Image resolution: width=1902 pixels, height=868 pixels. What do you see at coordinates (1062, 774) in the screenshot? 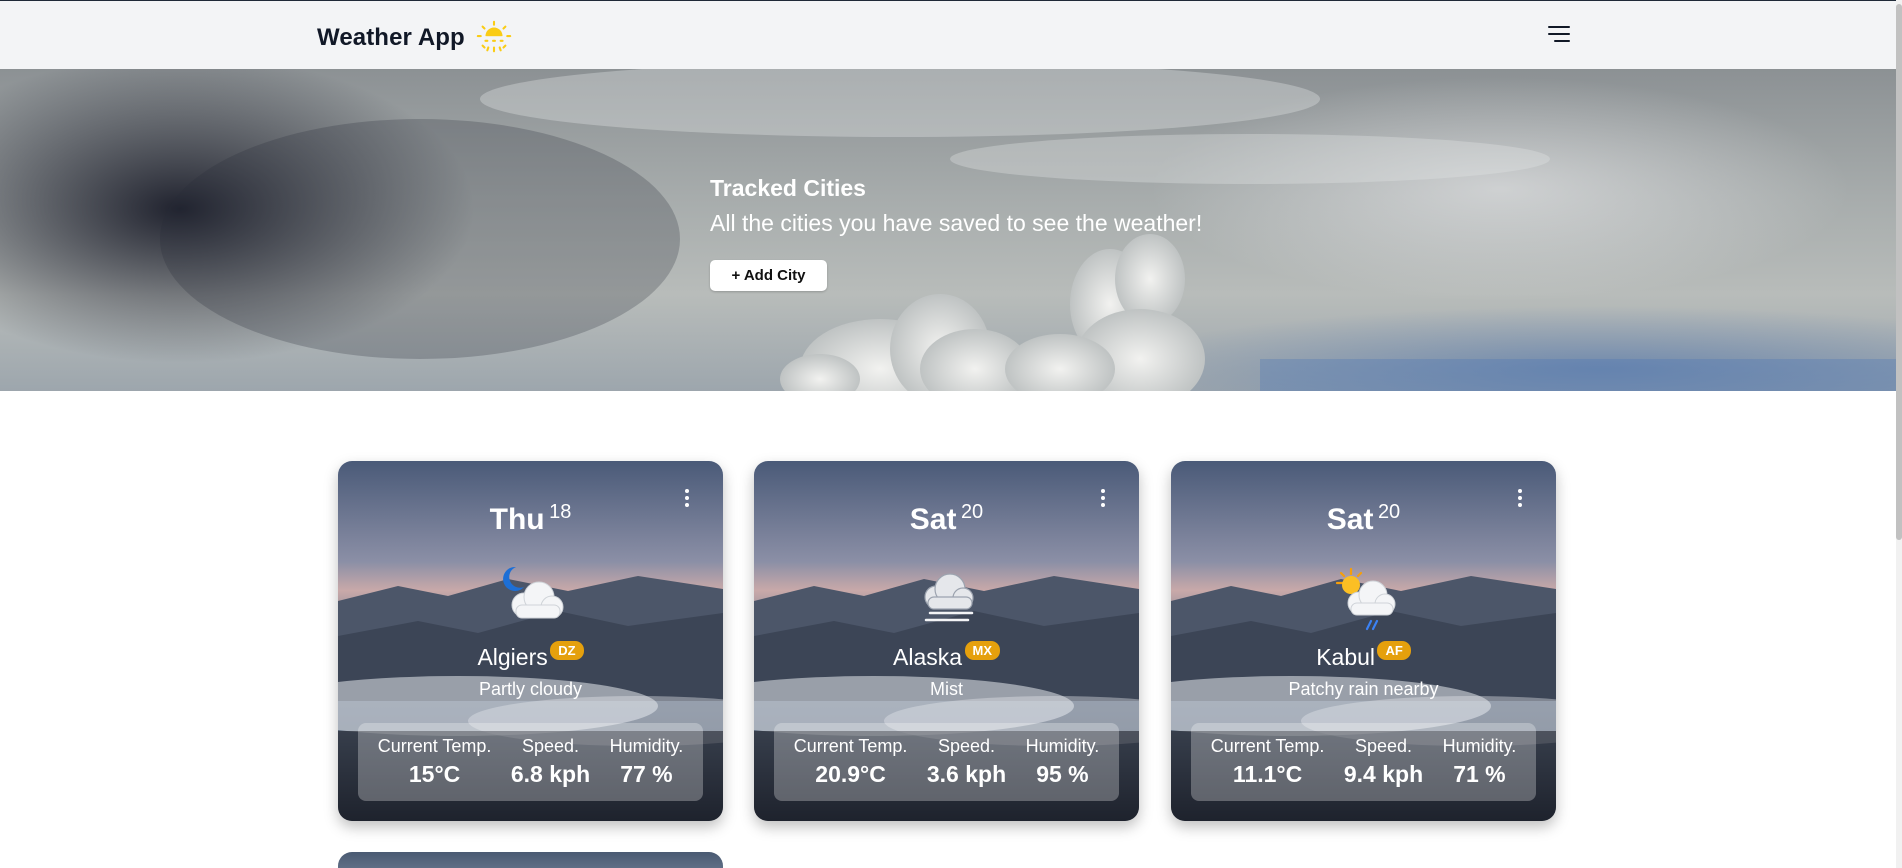
I see `humidity-value: 95 %` at bounding box center [1062, 774].